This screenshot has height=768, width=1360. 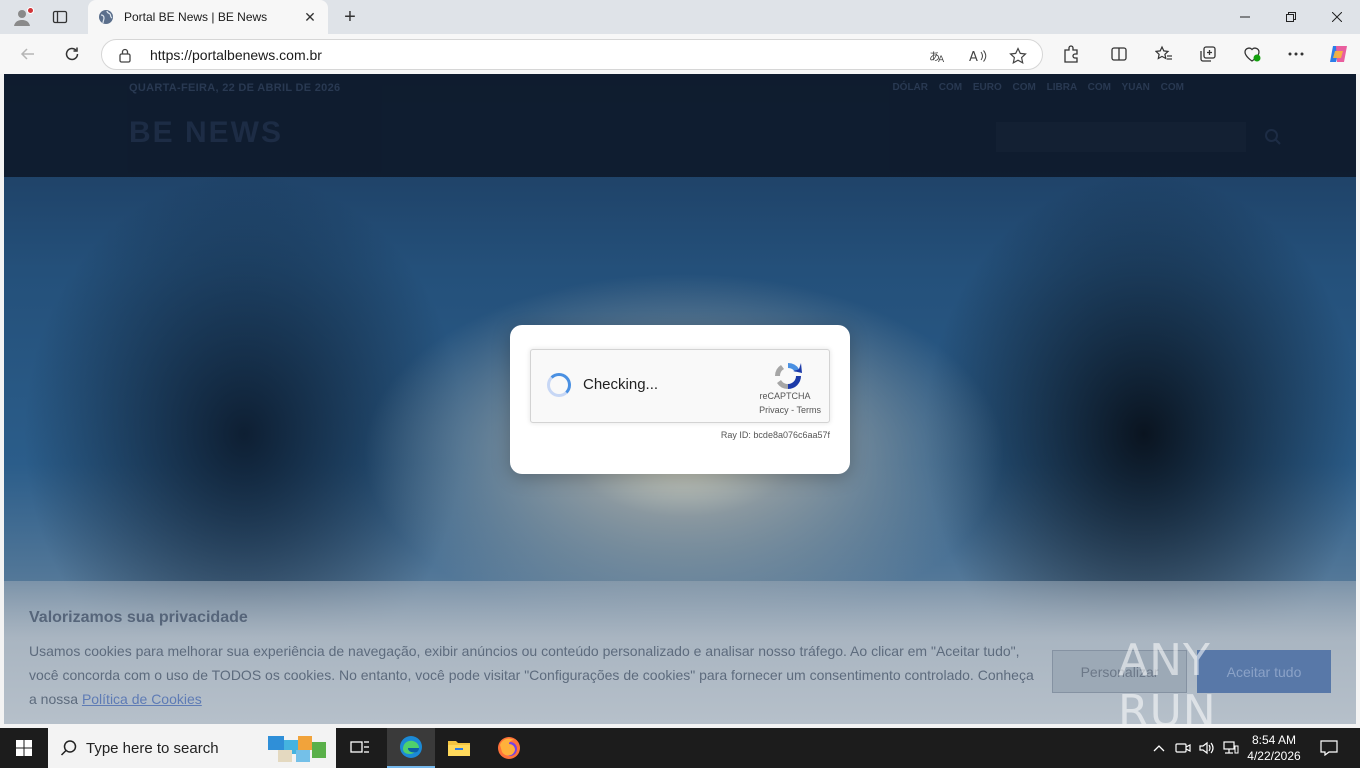 What do you see at coordinates (1018, 56) in the screenshot?
I see `favorite-star-icon` at bounding box center [1018, 56].